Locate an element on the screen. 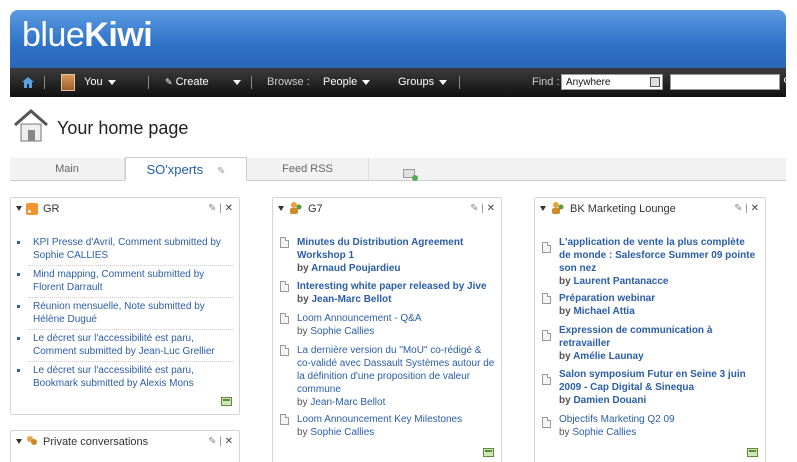 Image resolution: width=797 pixels, height=462 pixels. header-banner: blueKiwi is located at coordinates (398, 39).